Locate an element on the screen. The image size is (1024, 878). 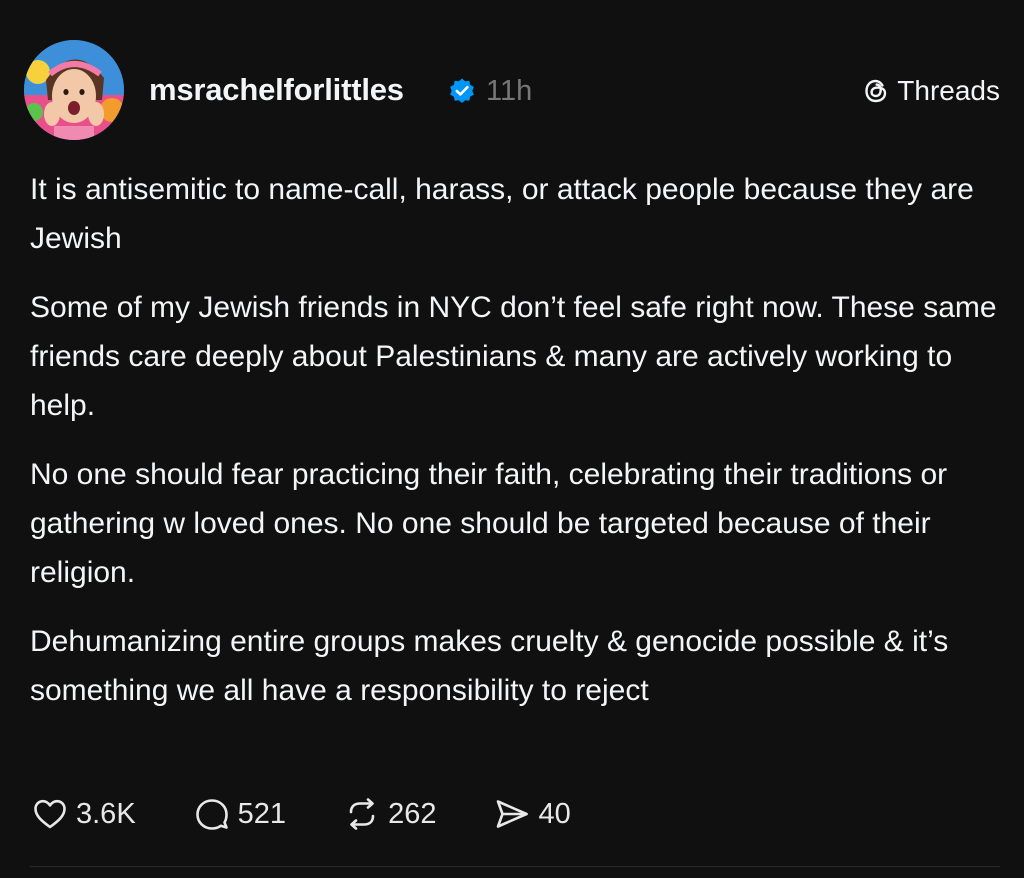
send-icon is located at coordinates (513, 814).